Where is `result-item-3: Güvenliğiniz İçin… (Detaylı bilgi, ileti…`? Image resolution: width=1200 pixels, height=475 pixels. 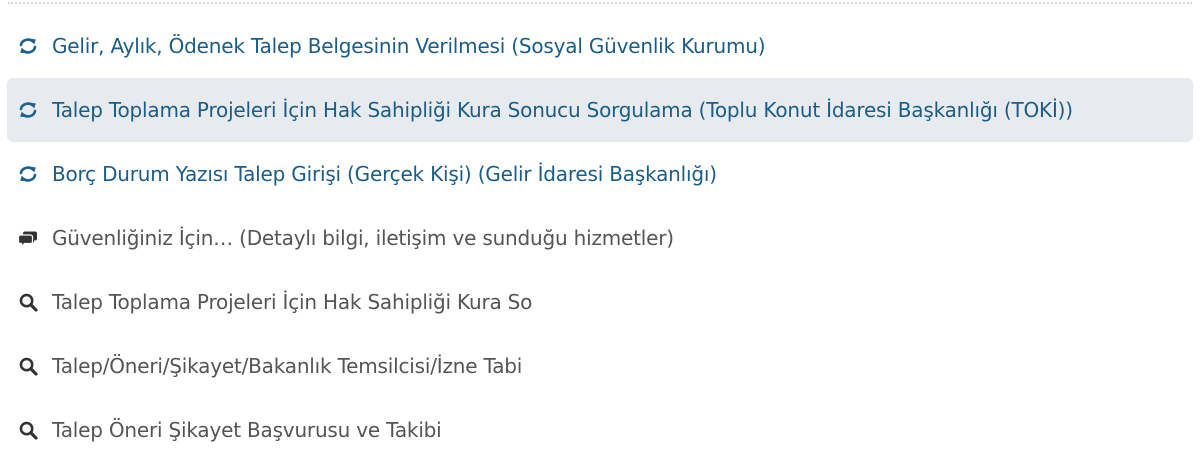
result-item-3: Güvenliğiniz İçin… (Detaylı bilgi, ileti… is located at coordinates (600, 238).